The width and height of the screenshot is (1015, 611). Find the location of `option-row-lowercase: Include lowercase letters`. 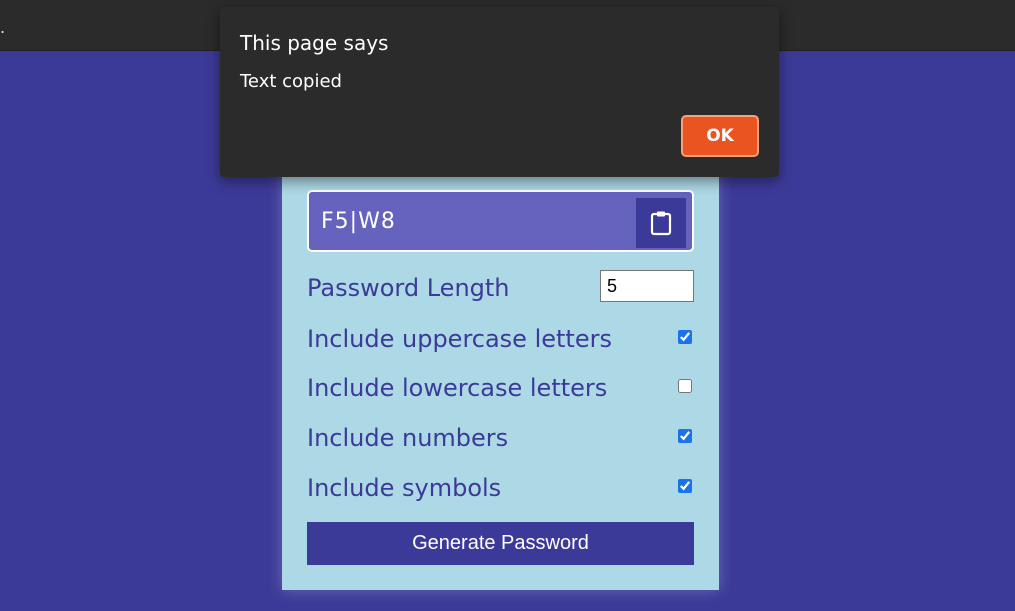

option-row-lowercase: Include lowercase letters is located at coordinates (500, 388).